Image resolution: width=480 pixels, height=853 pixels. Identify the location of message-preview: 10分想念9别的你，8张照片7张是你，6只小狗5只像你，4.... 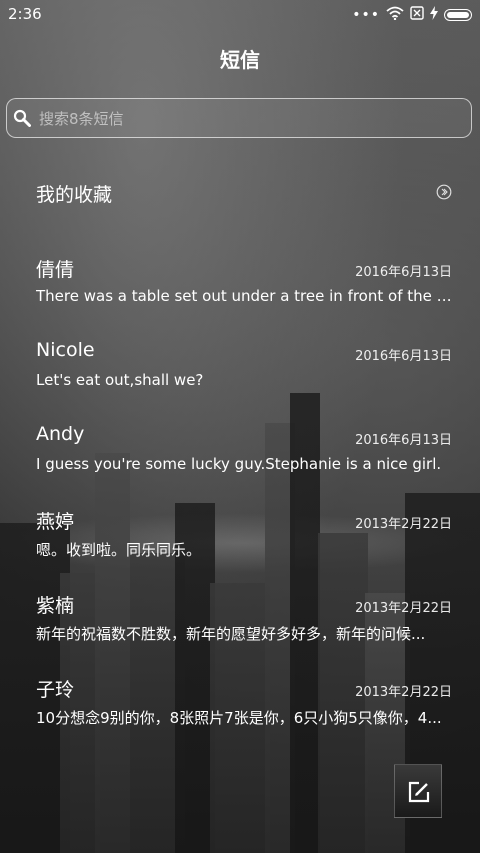
(239, 718).